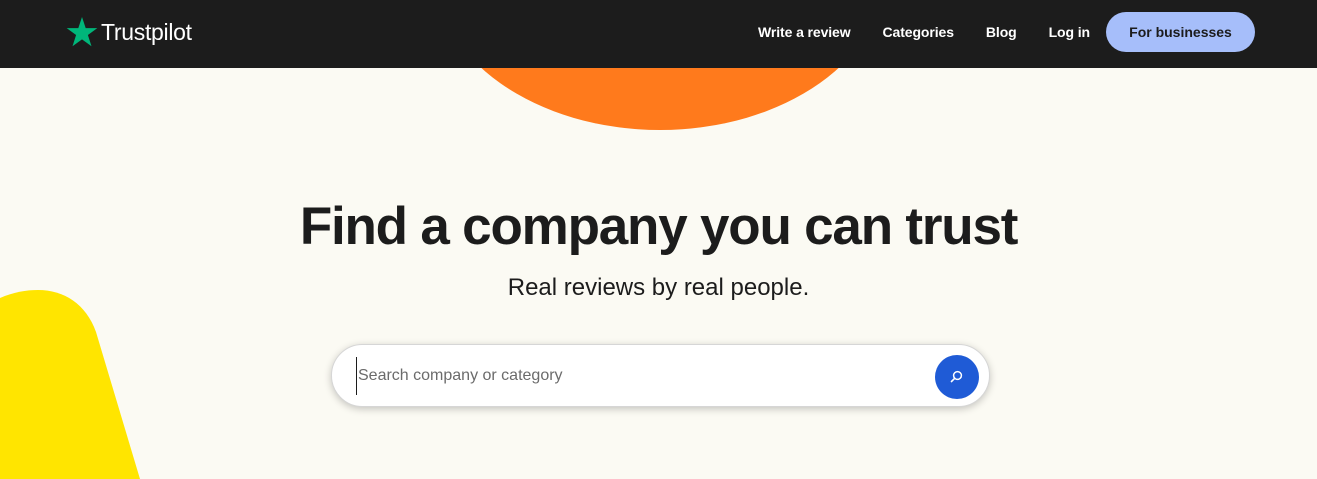  What do you see at coordinates (146, 32) in the screenshot?
I see `logo-wordmark: Trustpilot` at bounding box center [146, 32].